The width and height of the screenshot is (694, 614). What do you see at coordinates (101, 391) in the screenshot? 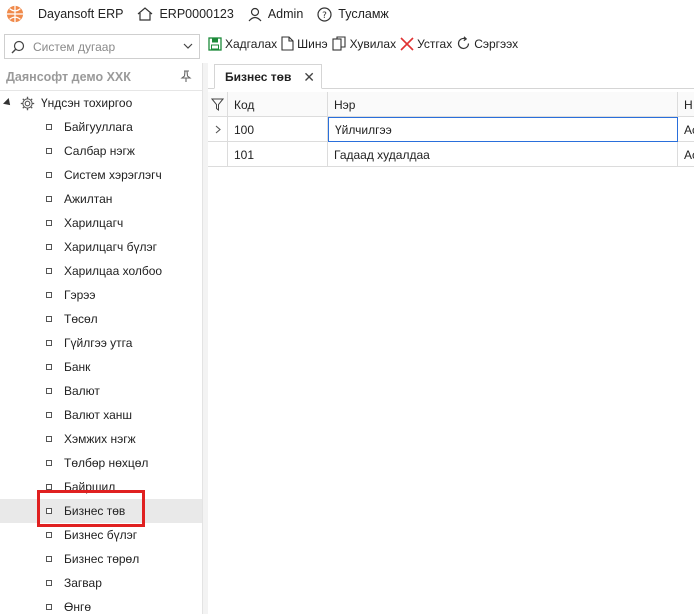
I see `sidebar-item: Валют` at bounding box center [101, 391].